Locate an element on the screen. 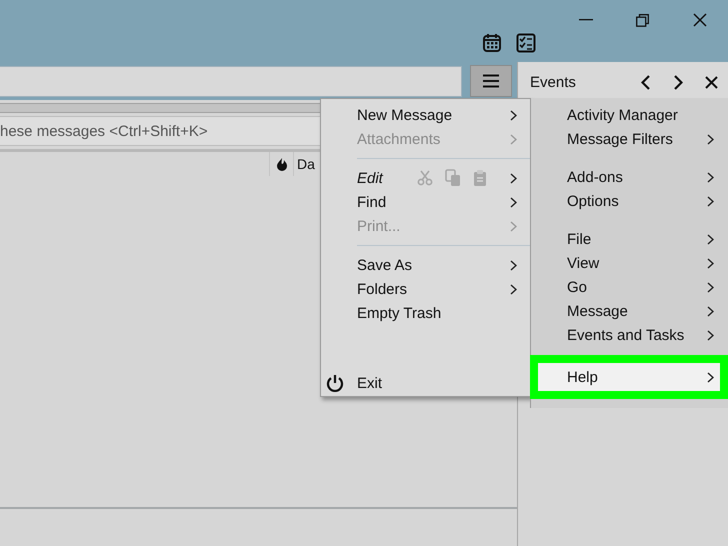 The width and height of the screenshot is (728, 546). chevron-right-icon is located at coordinates (678, 82).